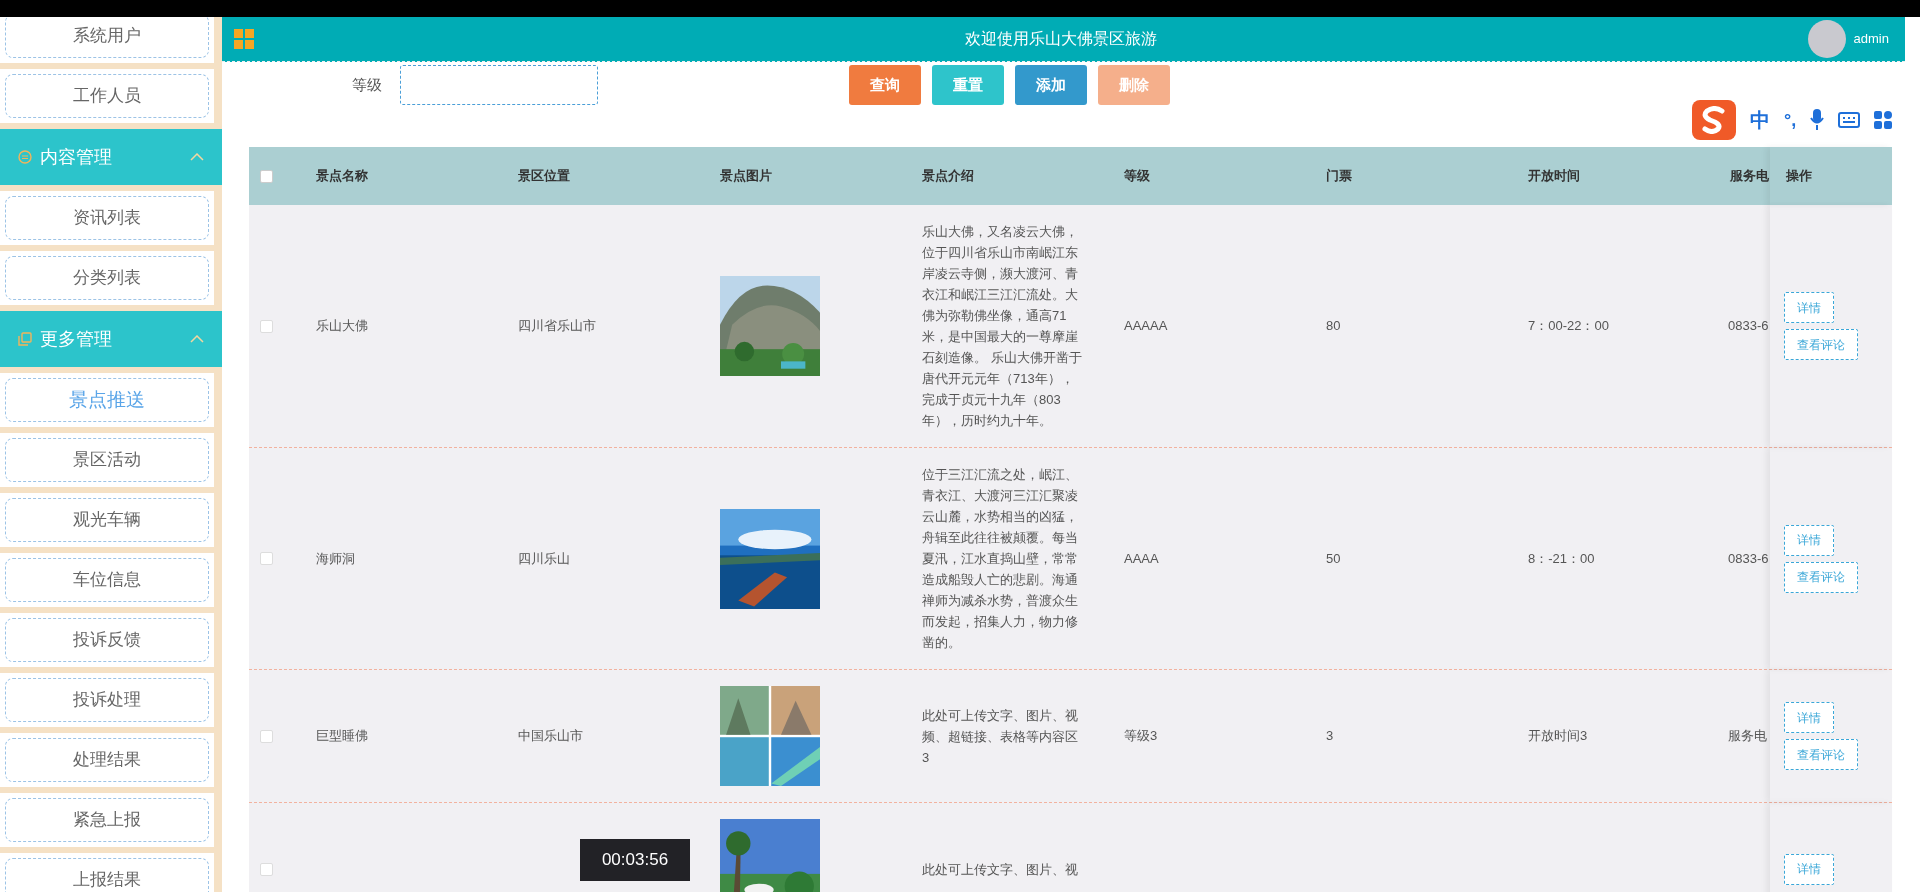 The image size is (1920, 892). Describe the element at coordinates (885, 85) in the screenshot. I see `query-button: 查询` at that location.